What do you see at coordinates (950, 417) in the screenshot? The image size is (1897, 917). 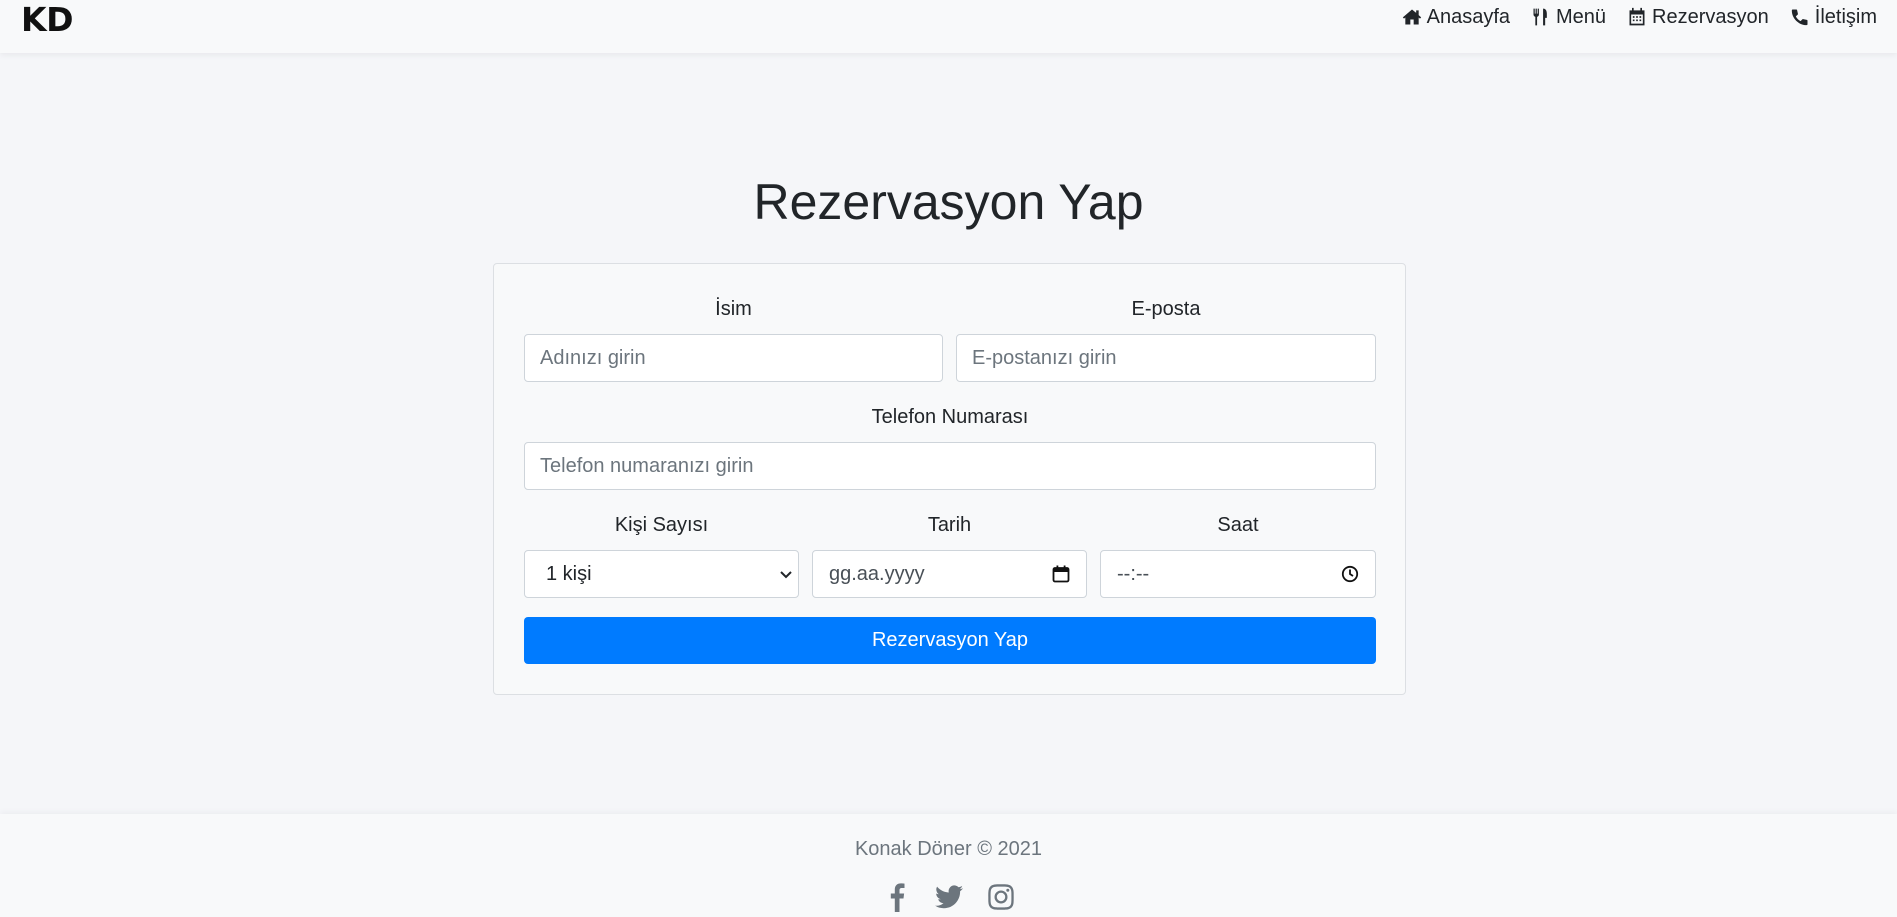 I see `phone-label: Telefon Numarası` at bounding box center [950, 417].